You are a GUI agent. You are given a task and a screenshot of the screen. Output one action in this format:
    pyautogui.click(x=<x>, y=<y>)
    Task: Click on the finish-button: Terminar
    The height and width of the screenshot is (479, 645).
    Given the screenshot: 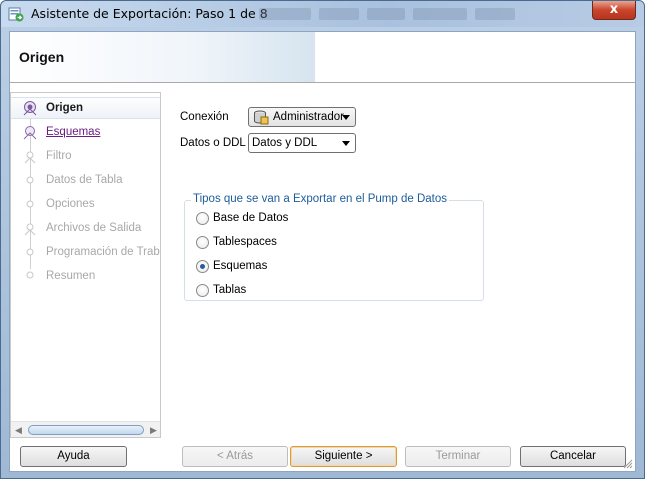 What is the action you would take?
    pyautogui.click(x=458, y=456)
    